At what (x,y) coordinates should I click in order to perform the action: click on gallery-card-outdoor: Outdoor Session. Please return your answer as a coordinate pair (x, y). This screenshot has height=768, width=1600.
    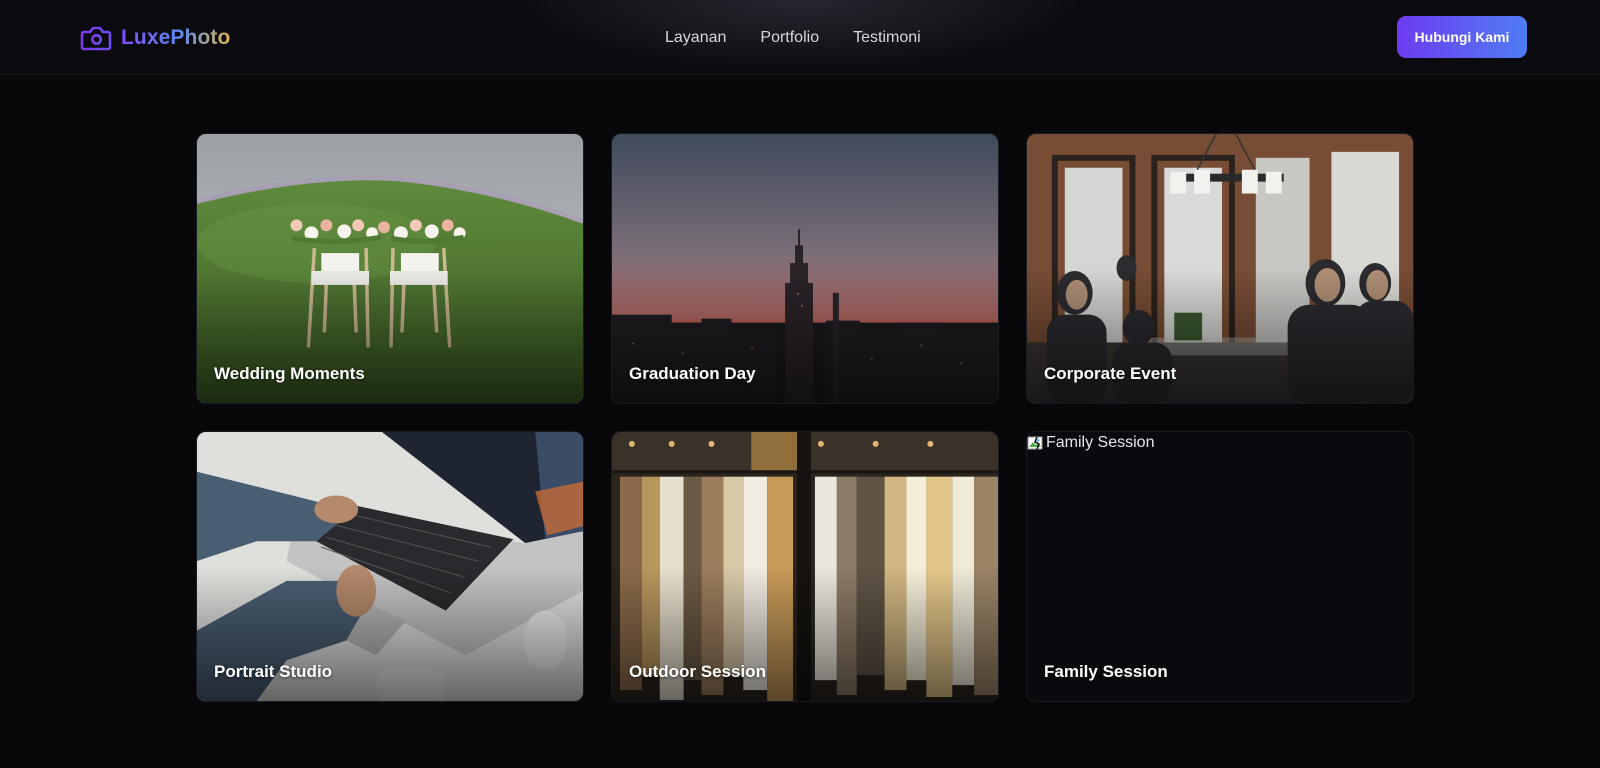
    Looking at the image, I should click on (805, 566).